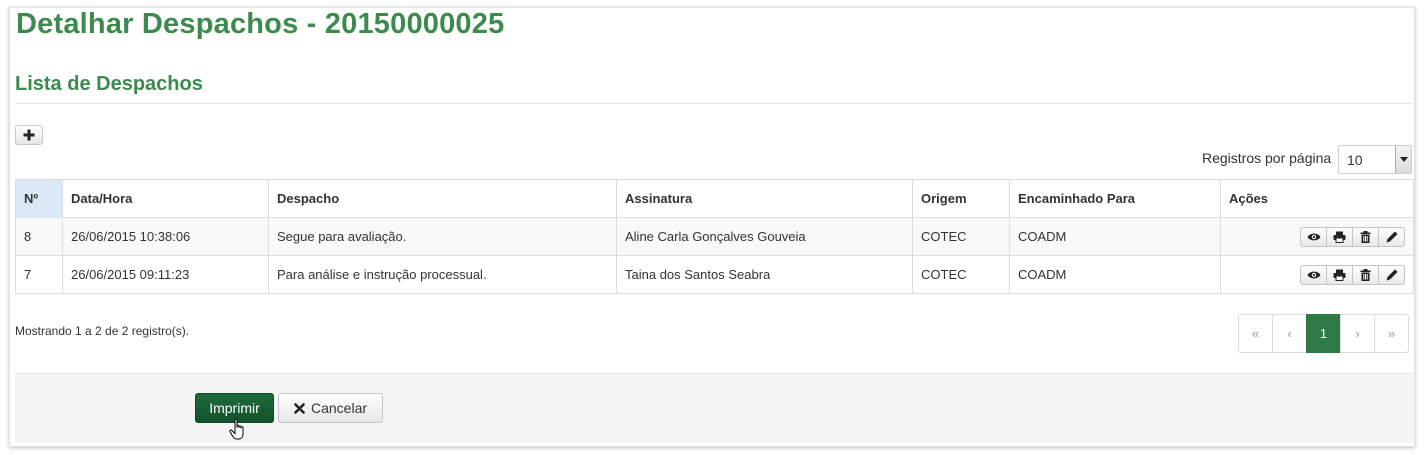 This screenshot has width=1424, height=455. Describe the element at coordinates (1355, 160) in the screenshot. I see `per-page-value: 10` at that location.